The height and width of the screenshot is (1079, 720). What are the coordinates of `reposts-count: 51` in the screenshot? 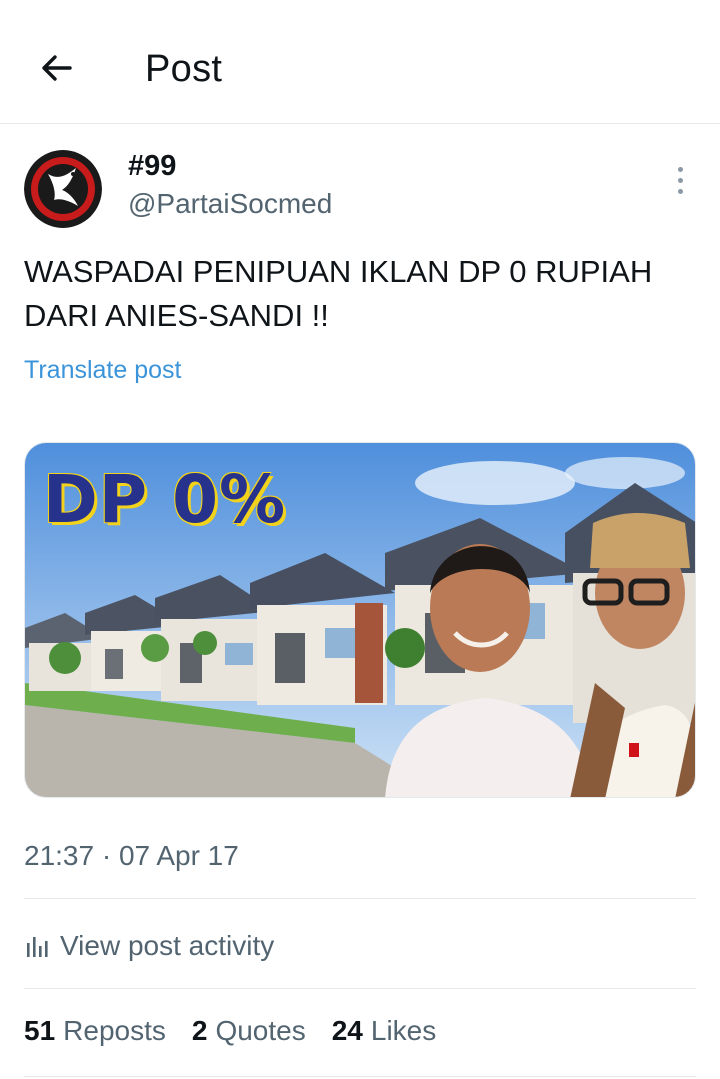 It's located at (40, 1030).